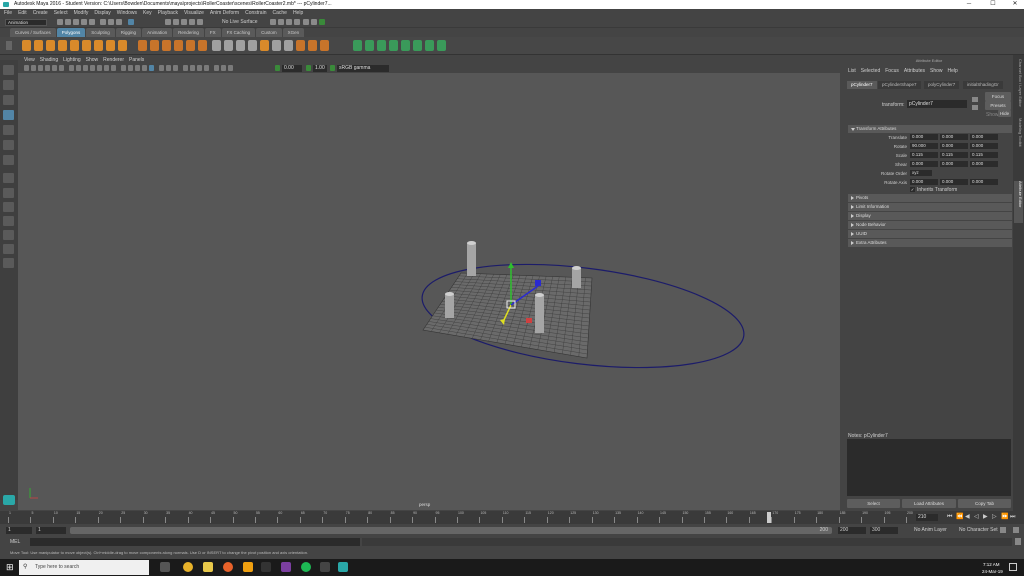  Describe the element at coordinates (924, 146) in the screenshot. I see `rotate-x-field: 90.000` at that location.